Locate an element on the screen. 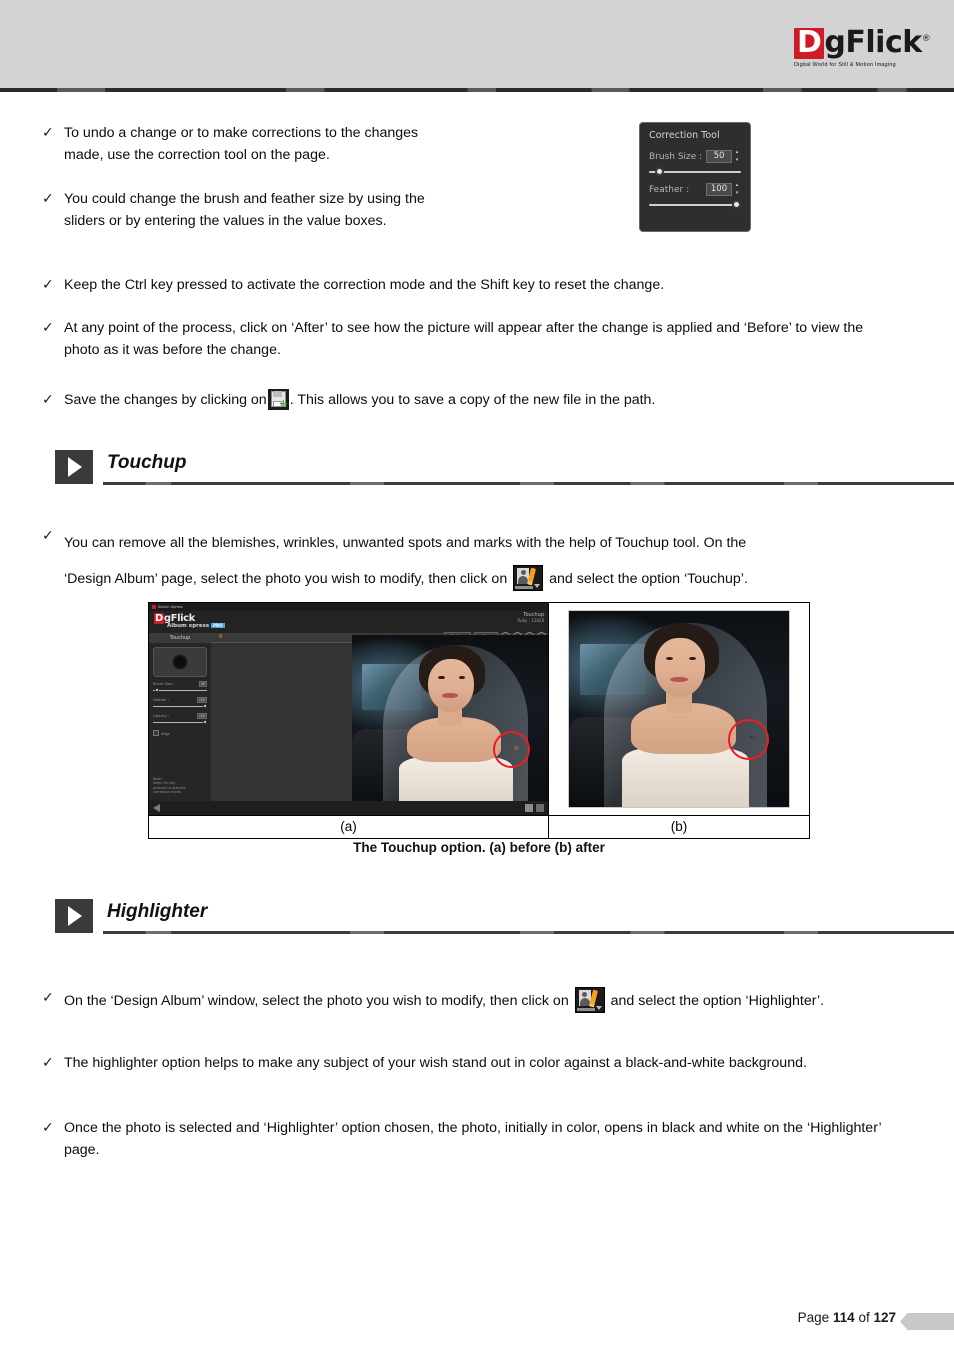  figure-cell-after: + is located at coordinates (679, 709).